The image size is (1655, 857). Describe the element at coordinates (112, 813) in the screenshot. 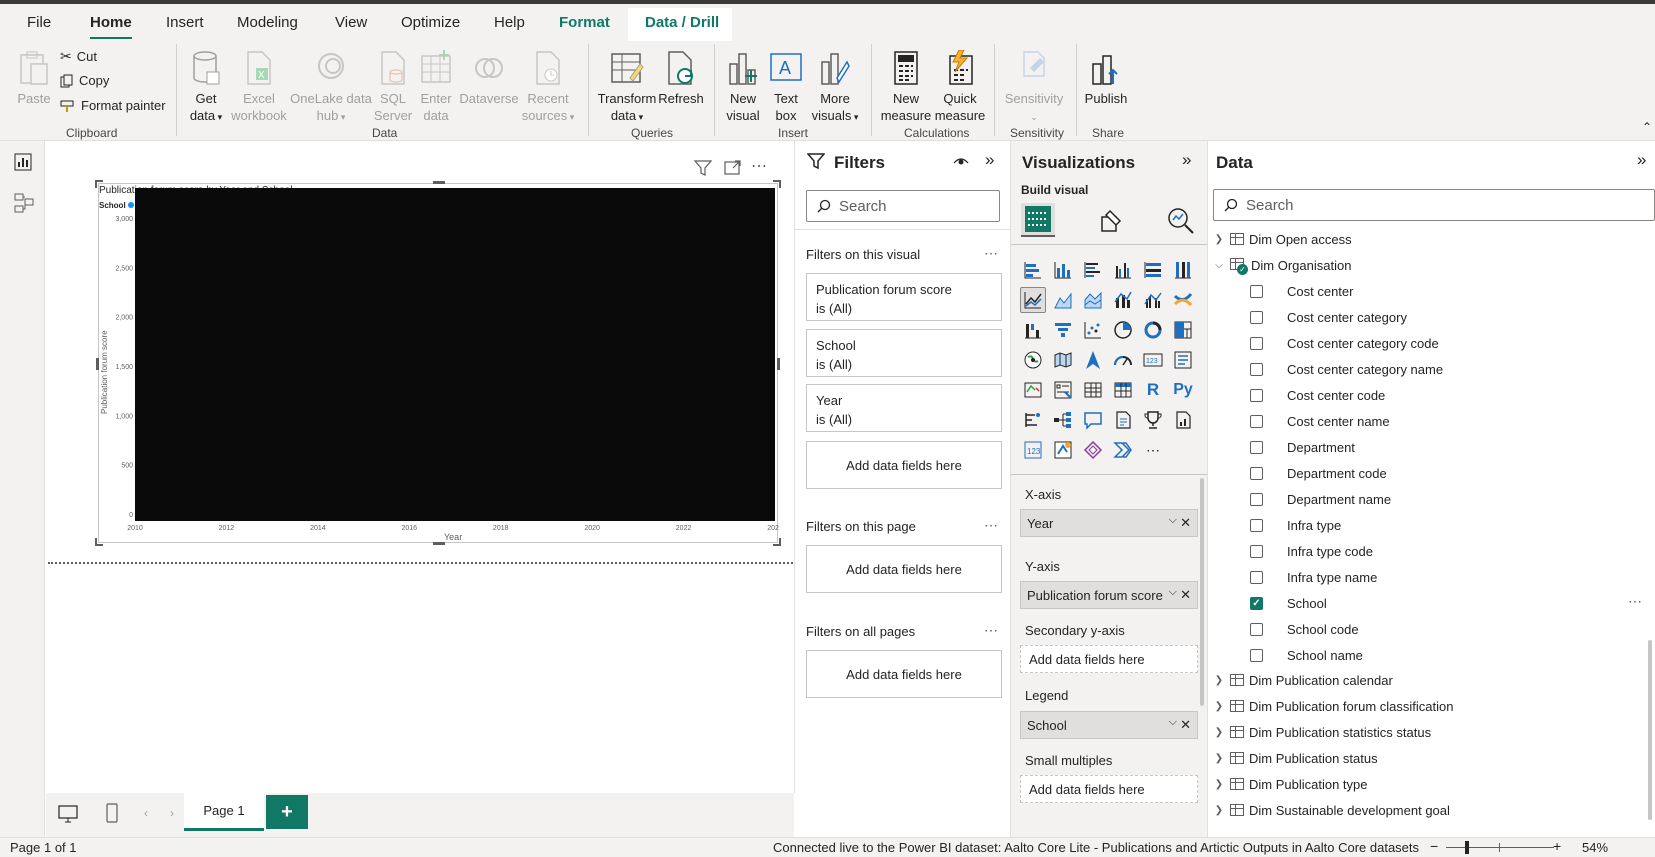

I see `mobile-layout-icon` at that location.